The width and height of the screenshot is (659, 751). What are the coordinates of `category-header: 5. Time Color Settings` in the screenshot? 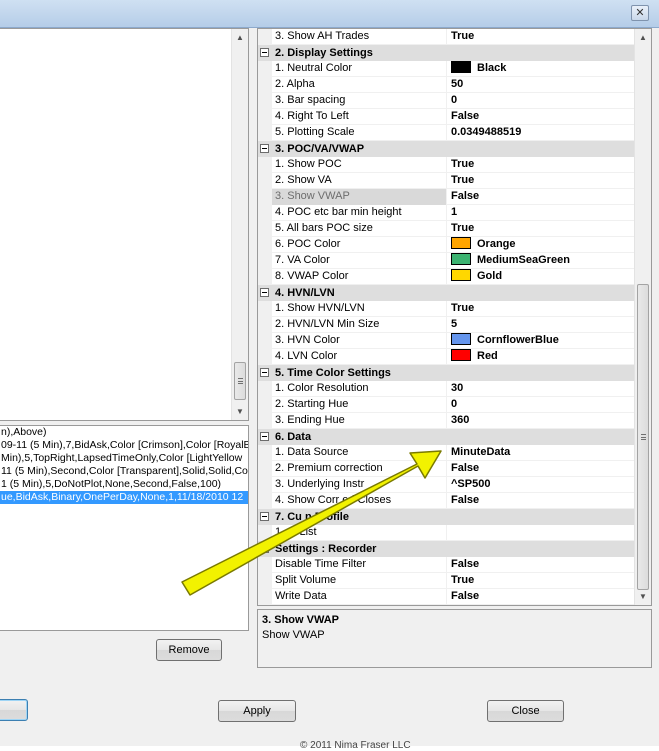 It's located at (446, 373).